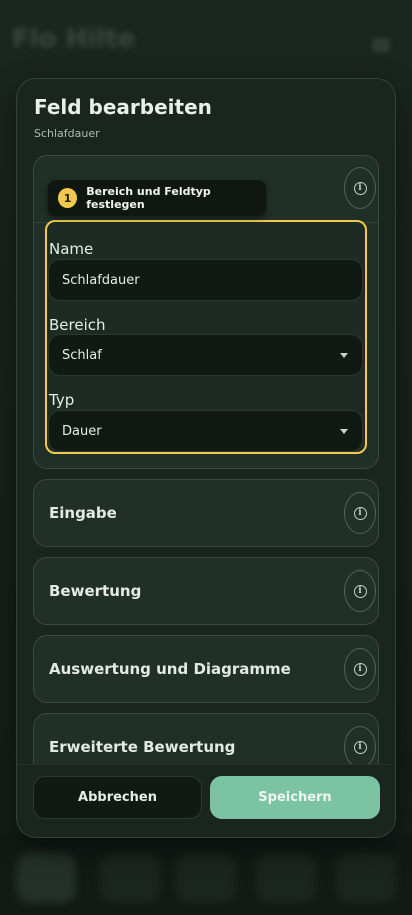 This screenshot has height=915, width=412. What do you see at coordinates (68, 198) in the screenshot?
I see `step-number-badge: 1` at bounding box center [68, 198].